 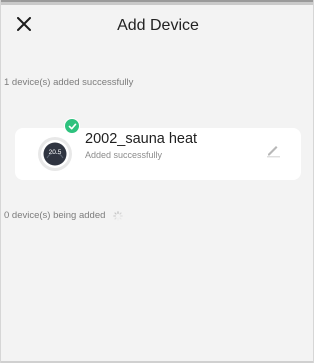 I want to click on check-badge-icon, so click(x=72, y=126).